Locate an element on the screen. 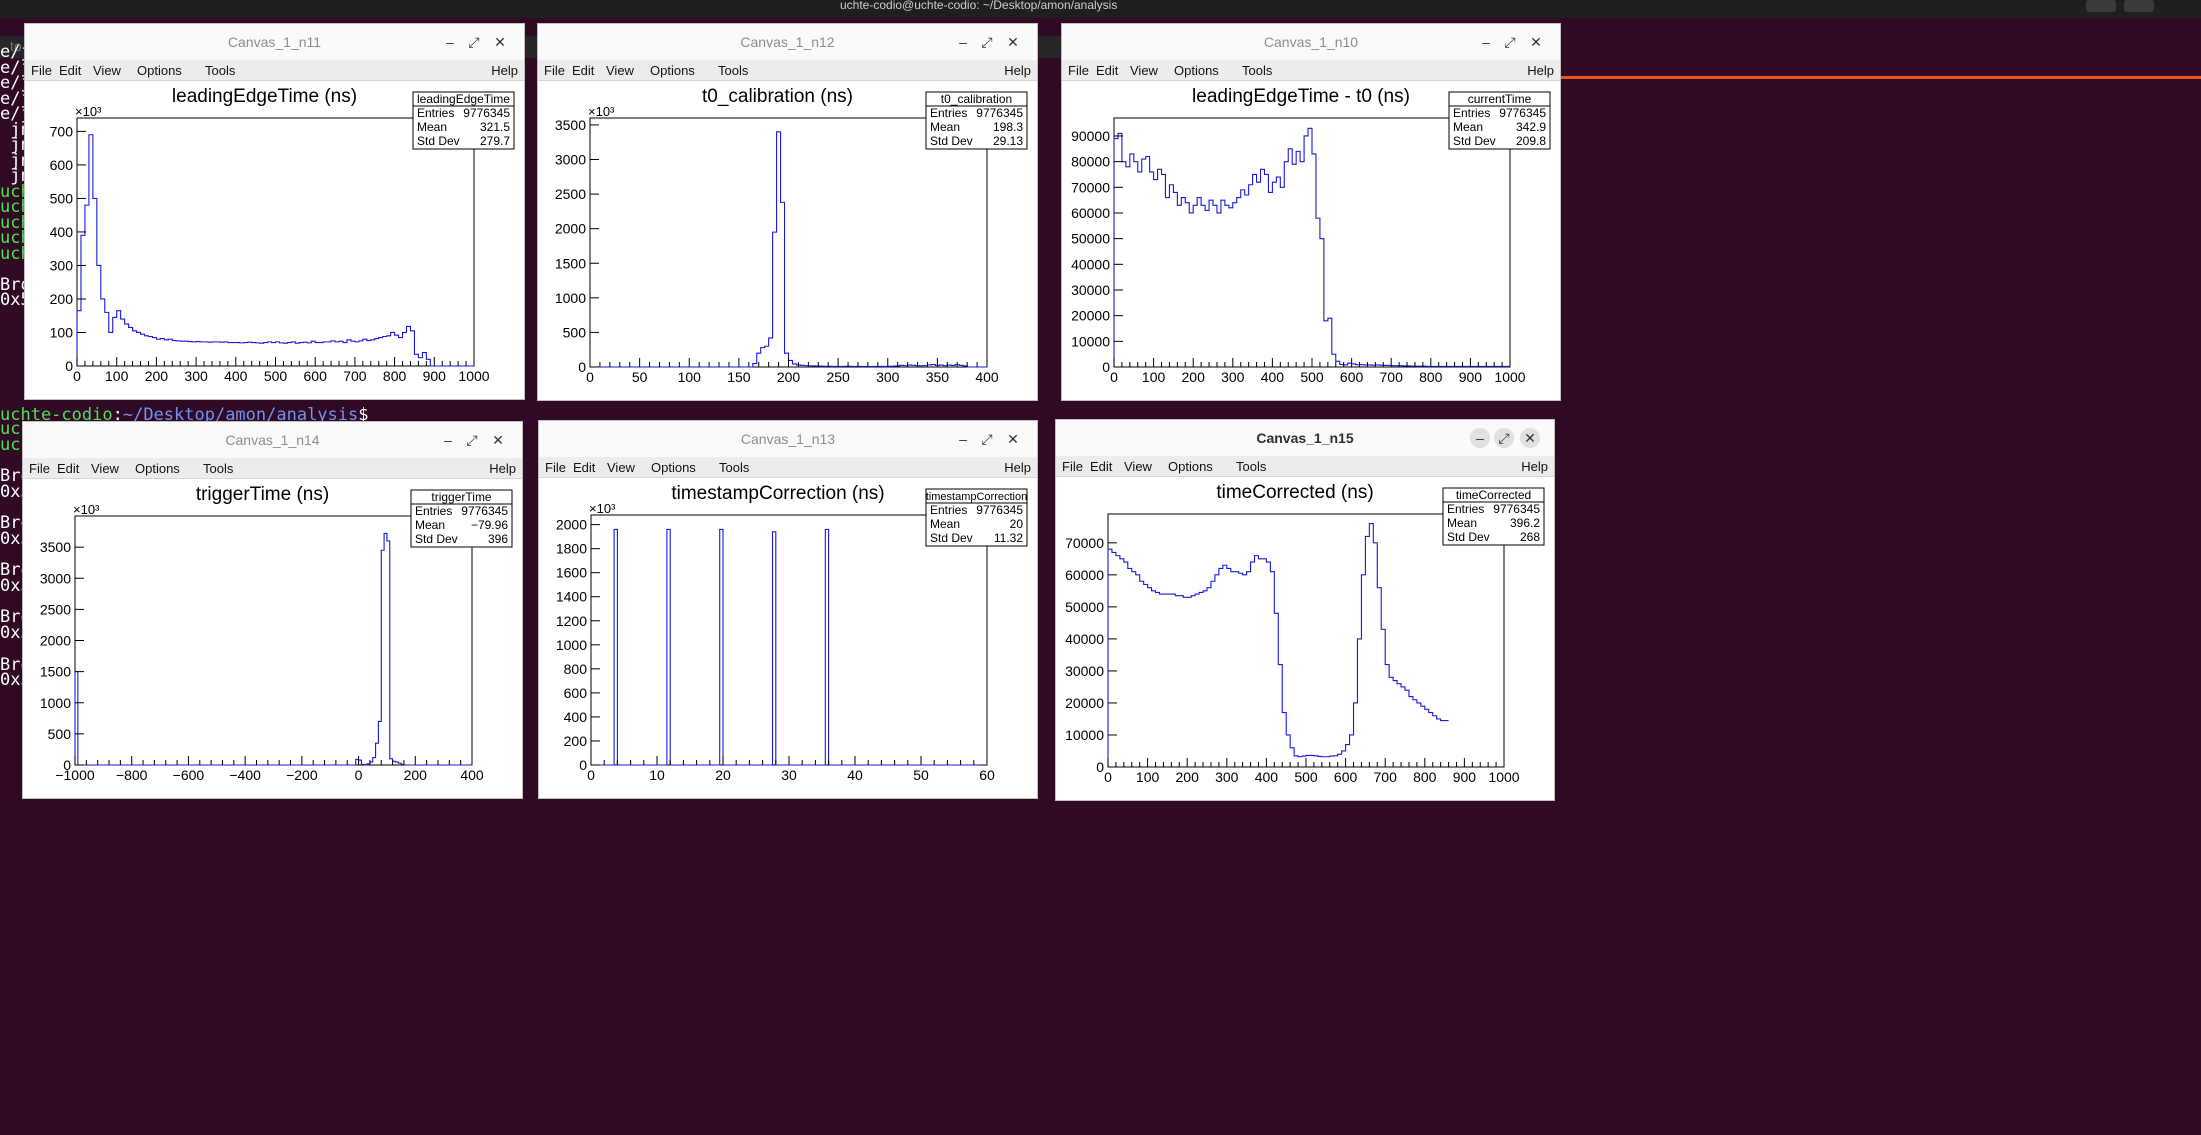  x-tick-label: 0 is located at coordinates (77, 376).